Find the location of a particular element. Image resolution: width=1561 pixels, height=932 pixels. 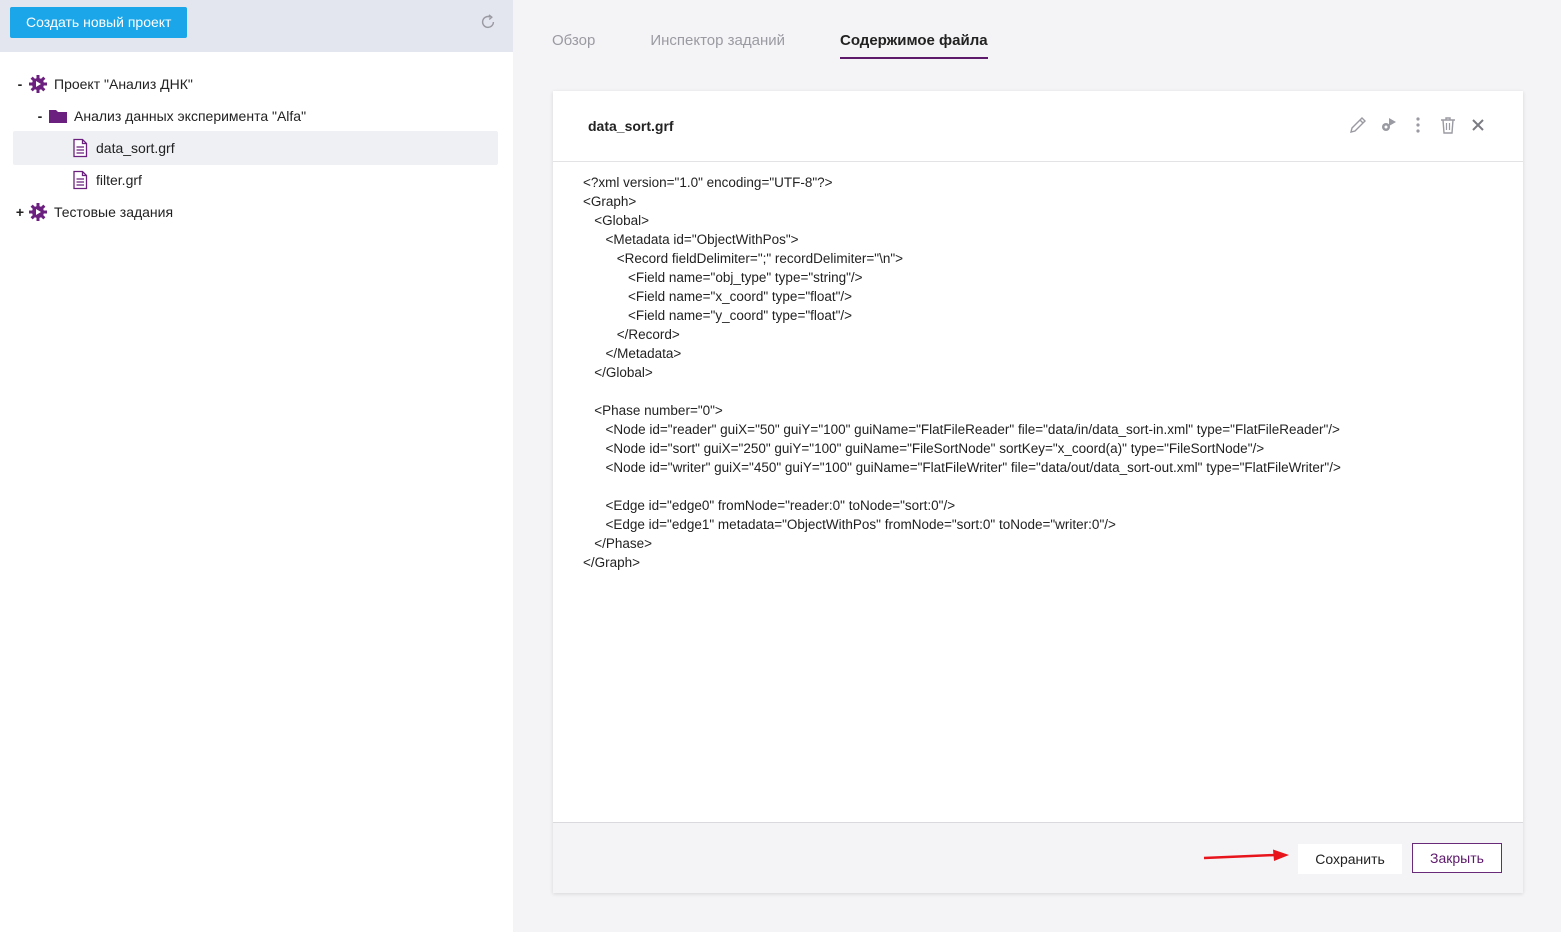

tree-item-label: data_sort.grf is located at coordinates (135, 148).